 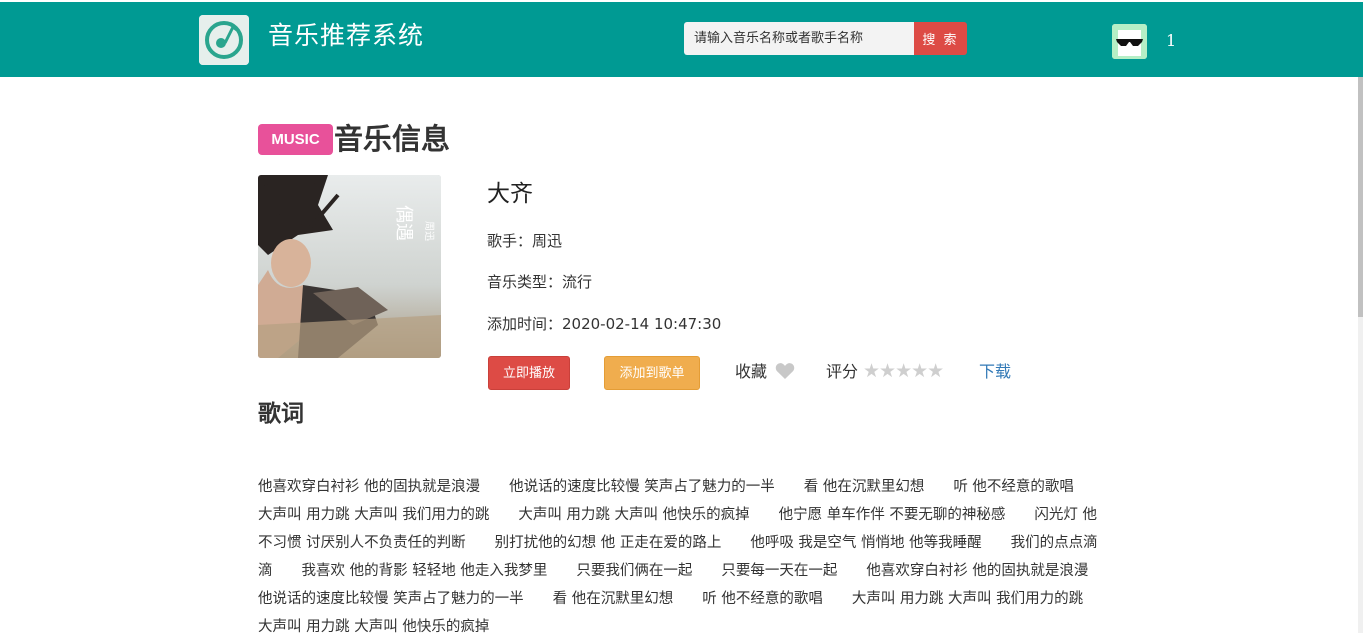 What do you see at coordinates (529, 373) in the screenshot?
I see `play-now-button: 立即播放` at bounding box center [529, 373].